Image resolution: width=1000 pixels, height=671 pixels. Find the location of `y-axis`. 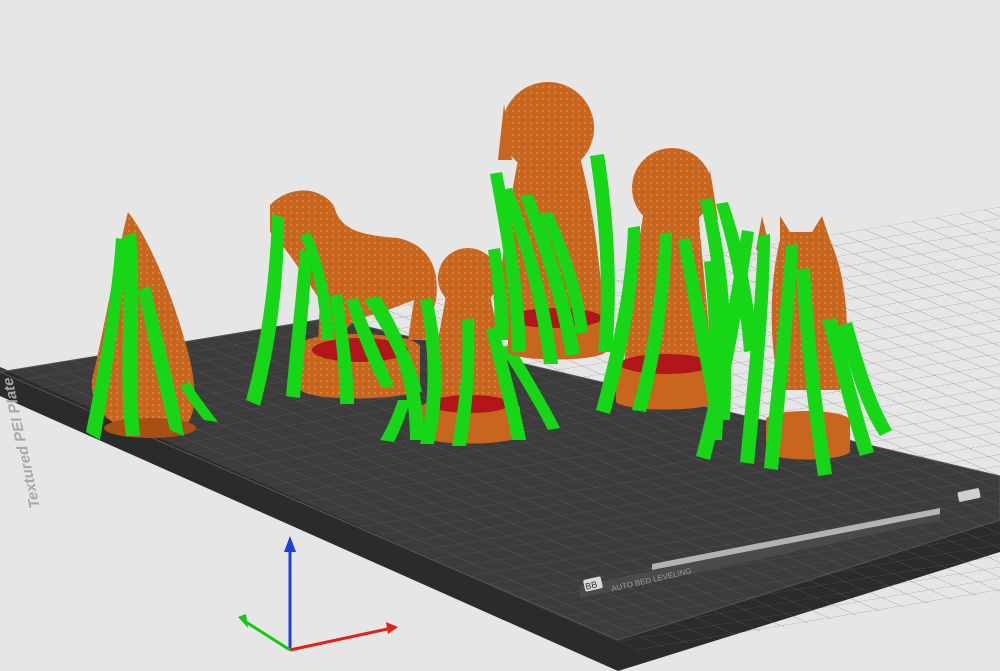

y-axis is located at coordinates (268, 636).